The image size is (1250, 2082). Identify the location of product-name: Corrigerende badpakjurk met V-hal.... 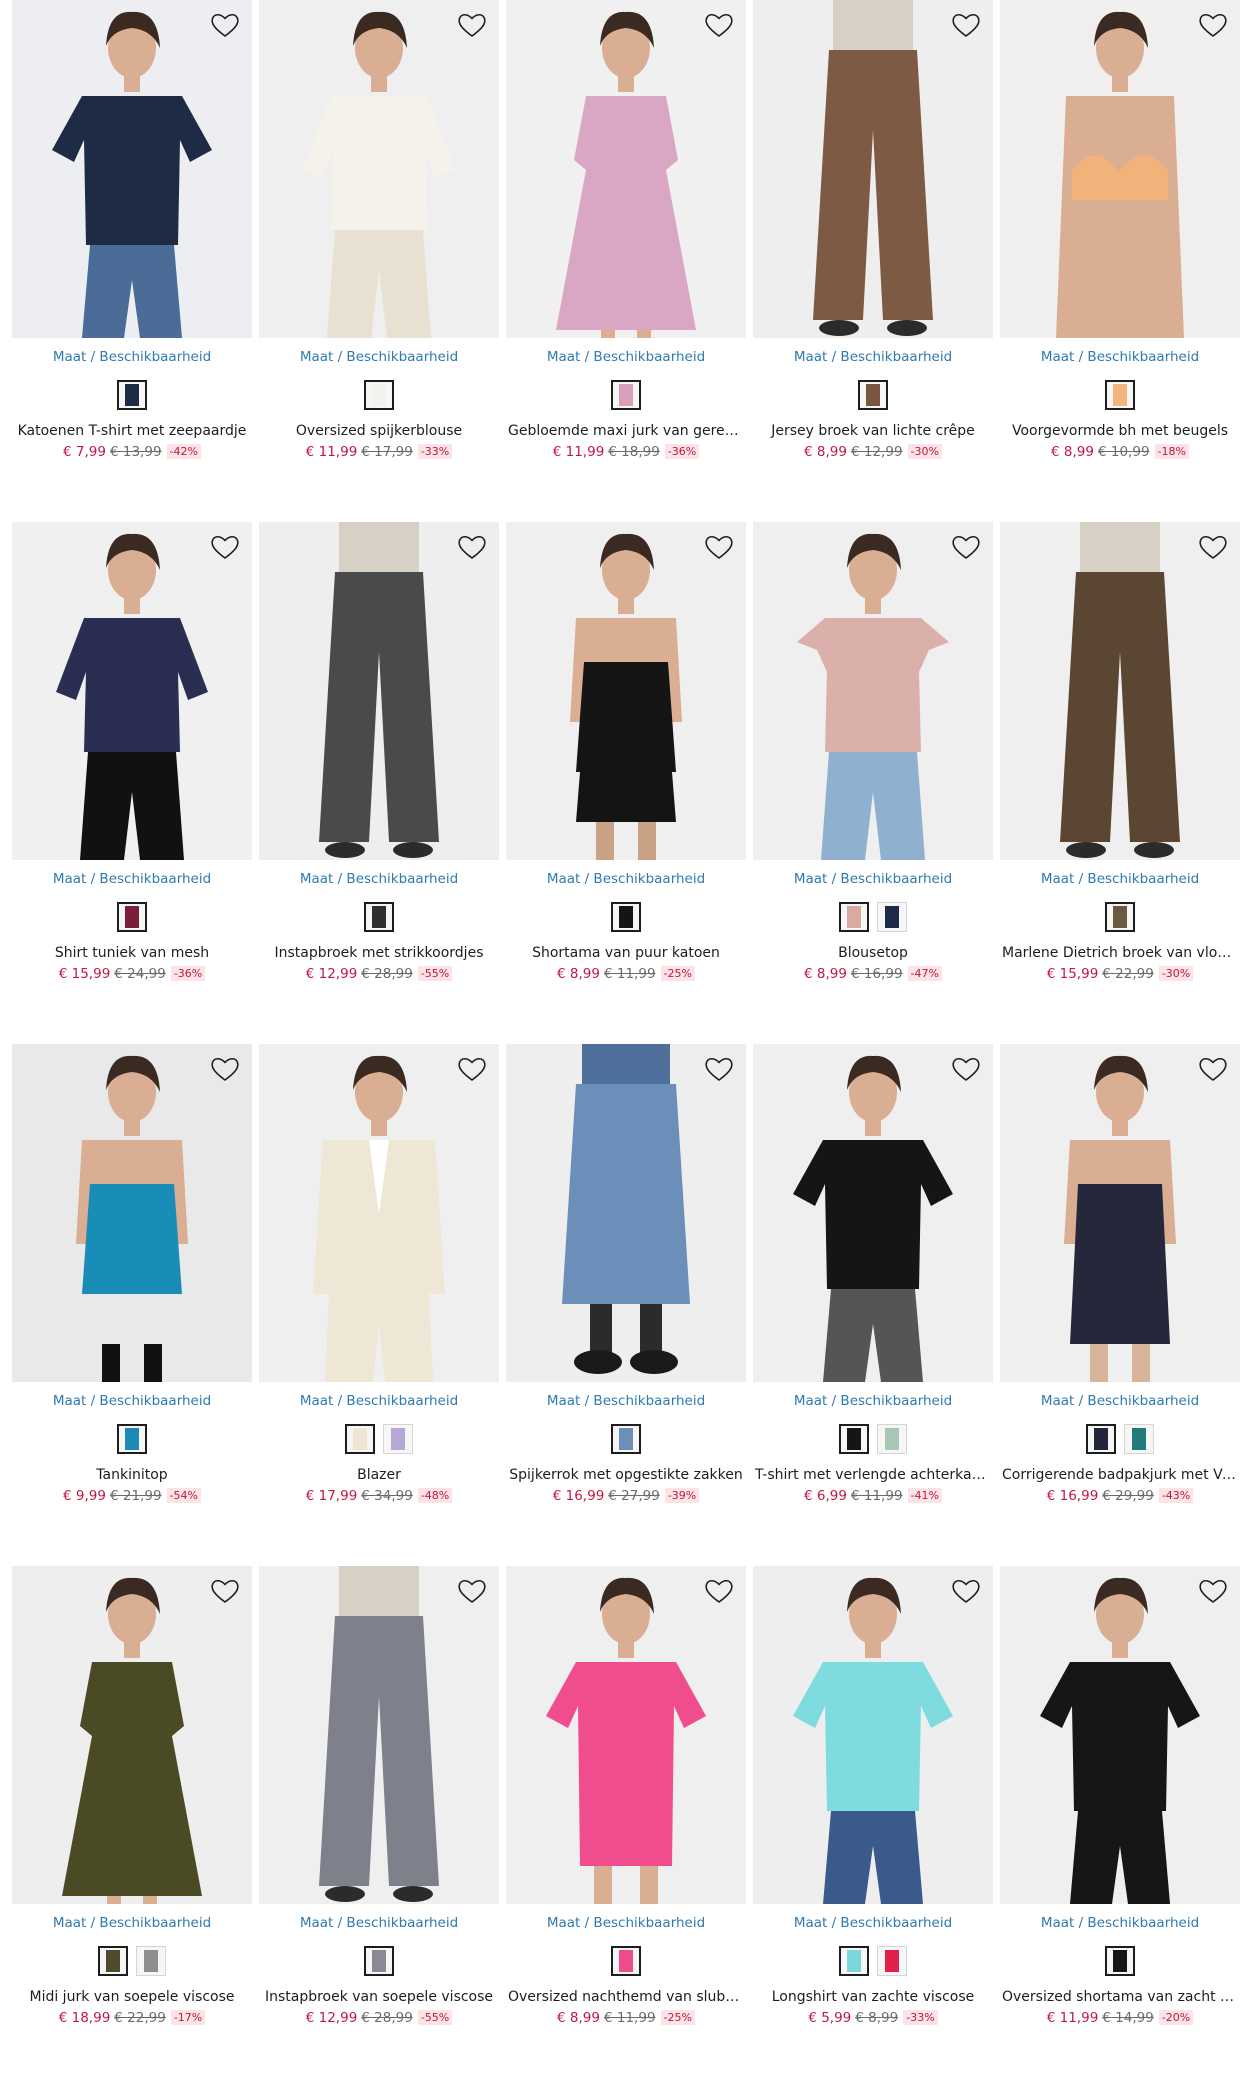
(1120, 1475).